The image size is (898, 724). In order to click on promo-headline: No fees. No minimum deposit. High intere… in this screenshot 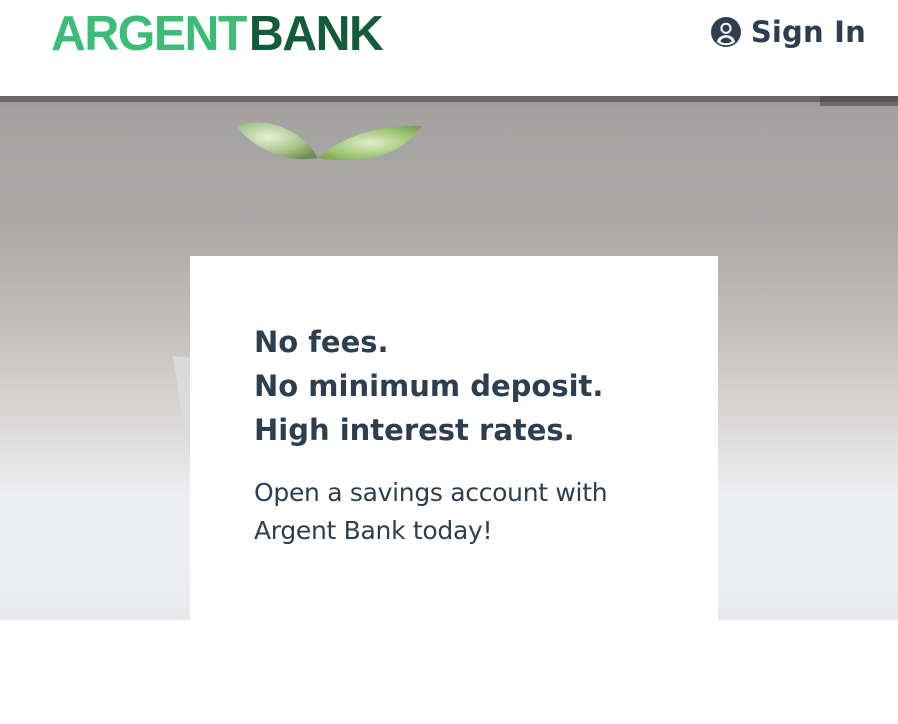, I will do `click(454, 386)`.